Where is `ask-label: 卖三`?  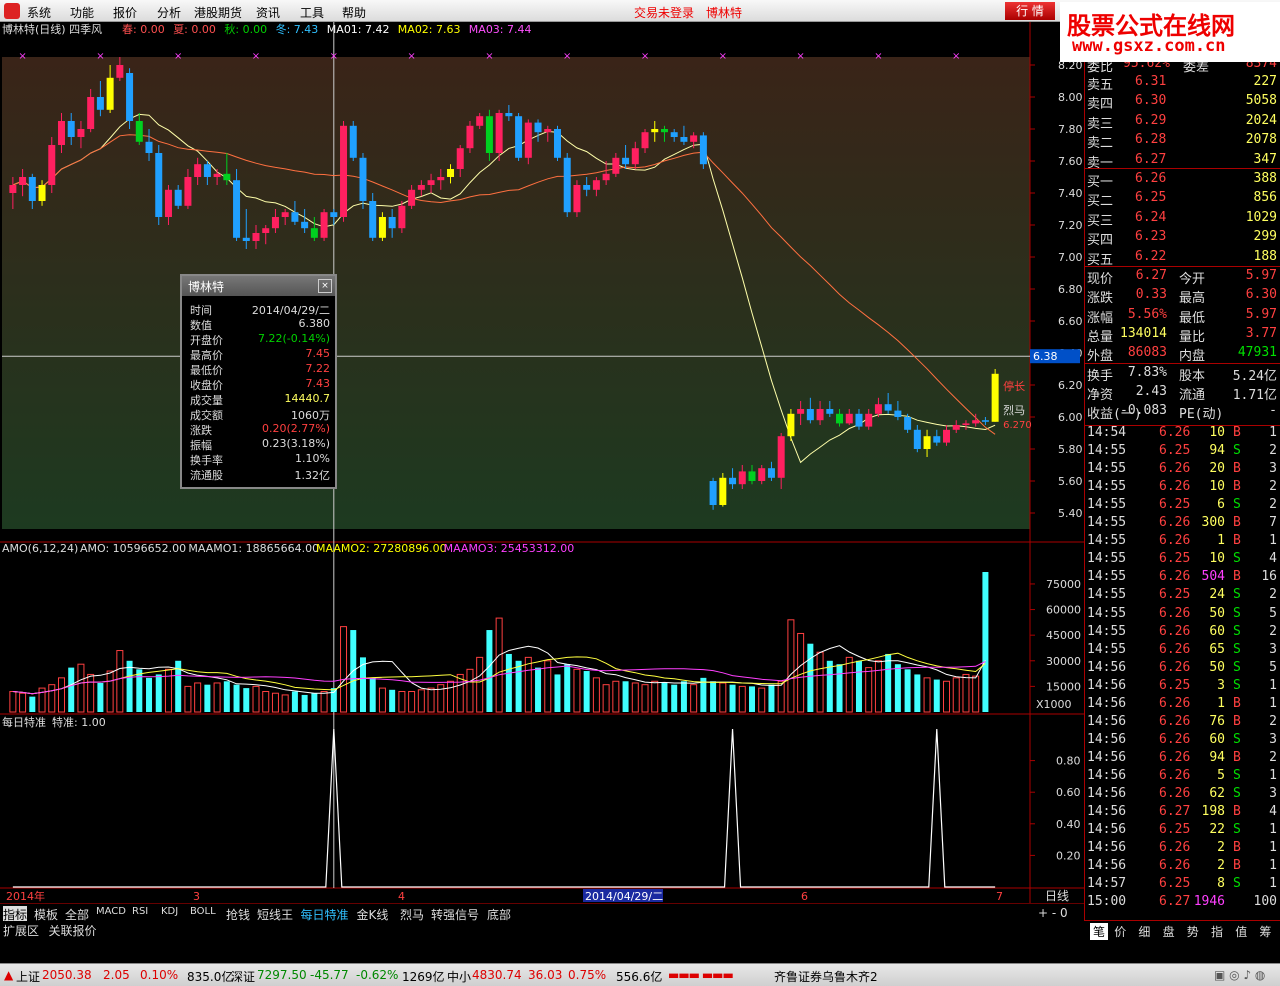 ask-label: 卖三 is located at coordinates (1100, 124).